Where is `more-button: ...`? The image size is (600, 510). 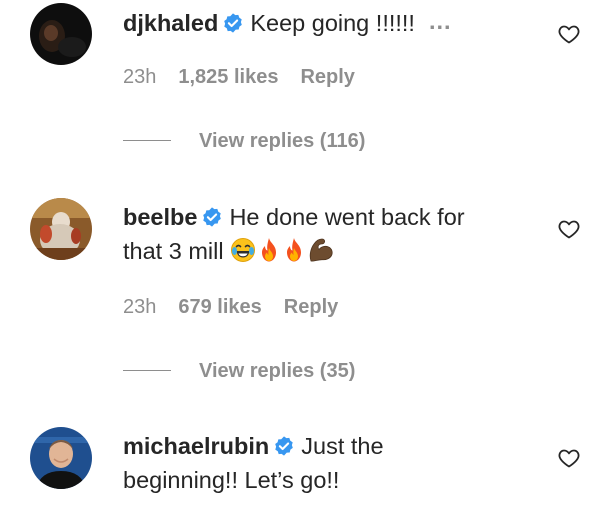 more-button: ... is located at coordinates (440, 21).